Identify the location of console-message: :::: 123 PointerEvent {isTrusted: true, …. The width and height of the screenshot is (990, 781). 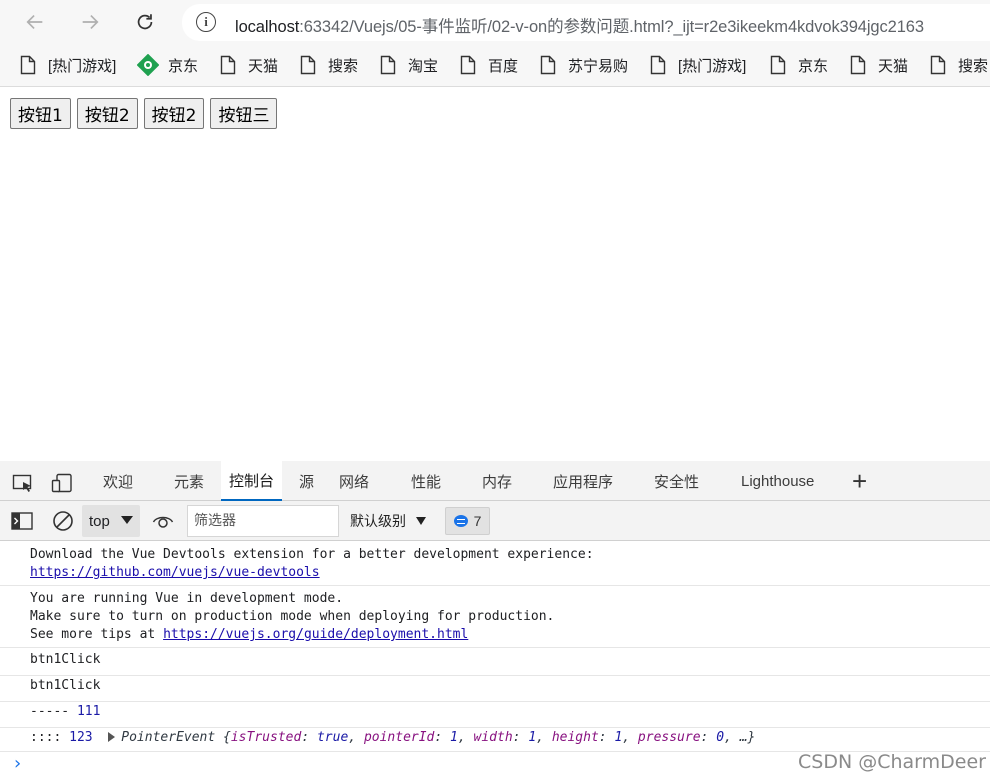
(495, 740).